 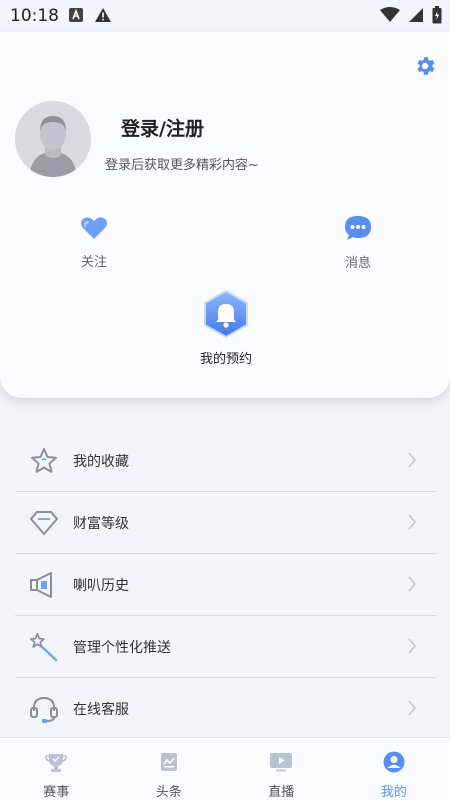 I want to click on tab-label-events: 赛事, so click(x=56, y=790).